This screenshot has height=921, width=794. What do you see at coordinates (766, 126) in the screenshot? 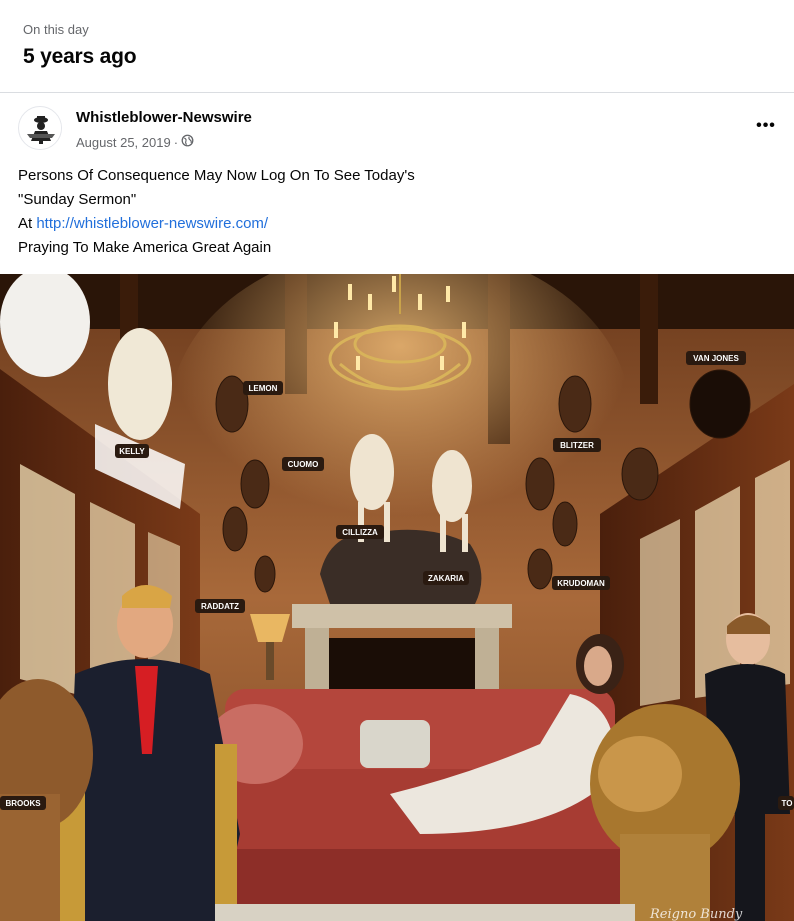
I see `more-options-icon: •••` at bounding box center [766, 126].